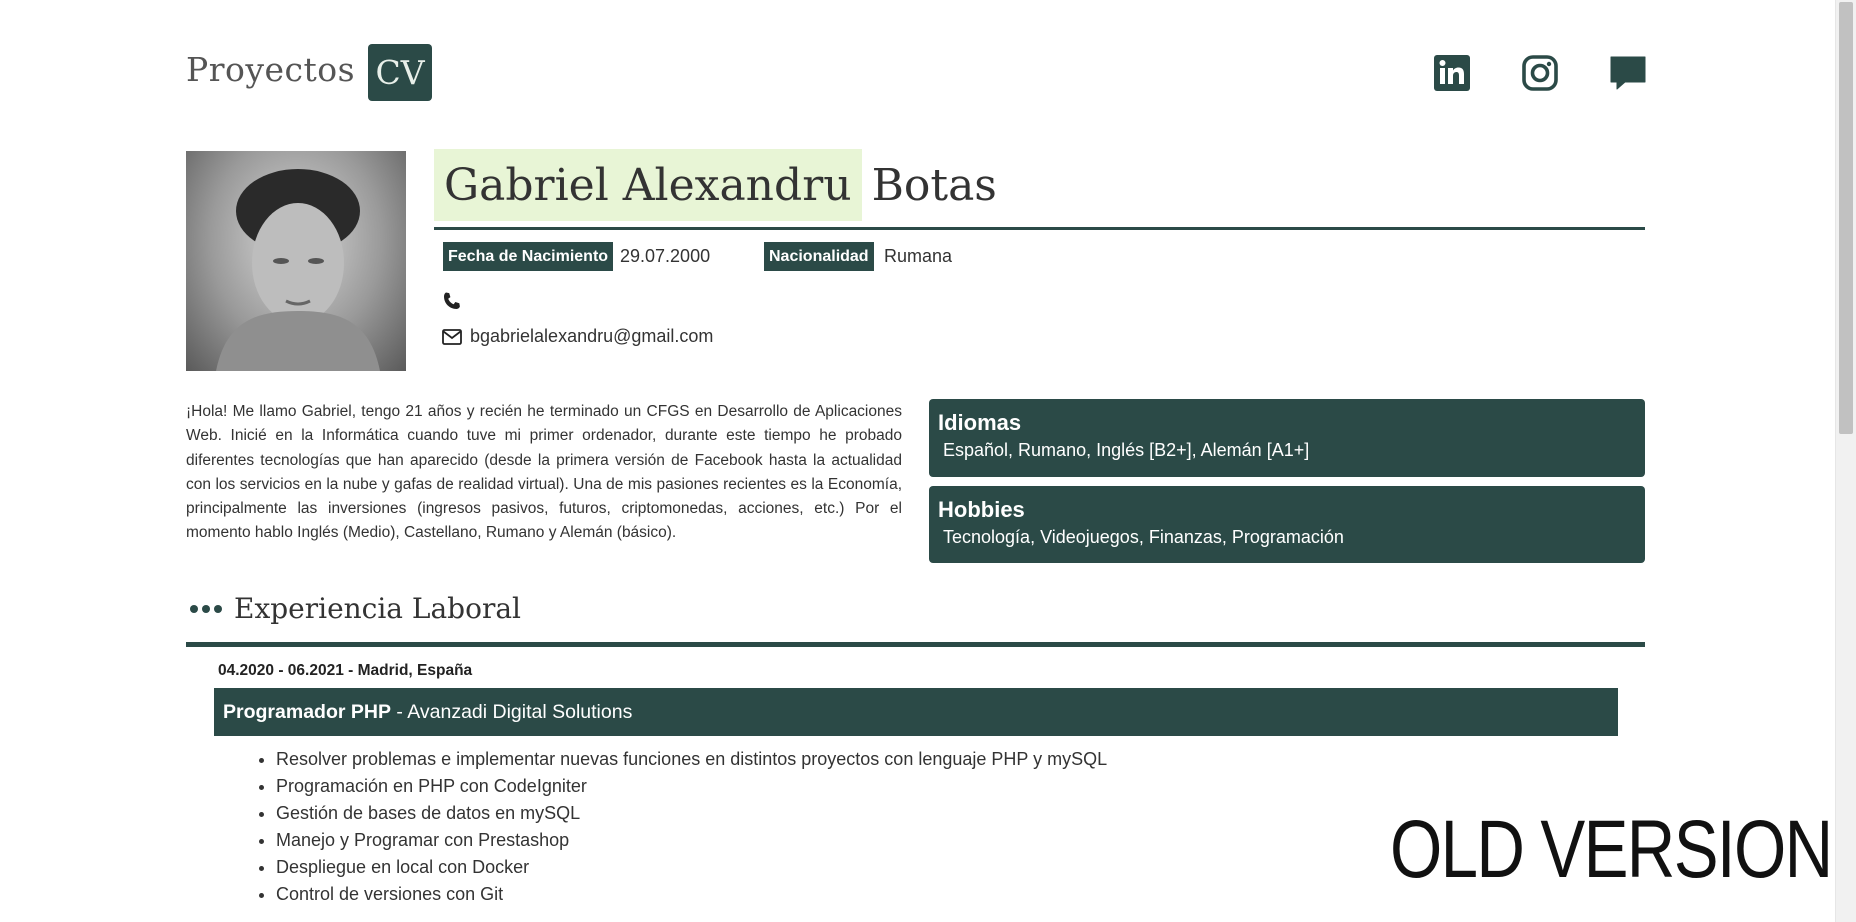 The image size is (1856, 922). I want to click on birth-value: 29.07.2000, so click(665, 256).